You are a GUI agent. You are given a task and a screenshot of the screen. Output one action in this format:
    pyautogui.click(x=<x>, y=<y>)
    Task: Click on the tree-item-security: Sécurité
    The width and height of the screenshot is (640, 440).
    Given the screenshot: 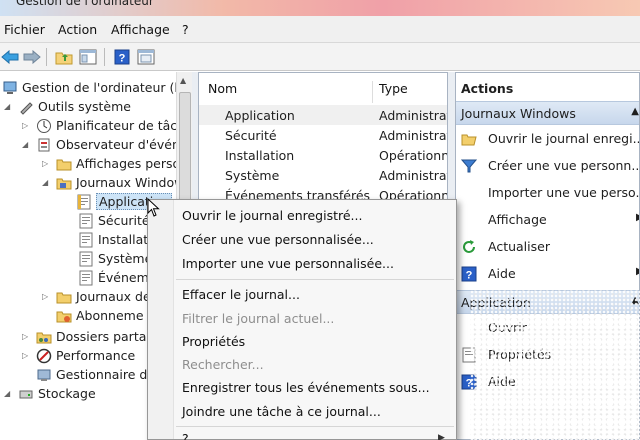 What is the action you would take?
    pyautogui.click(x=114, y=220)
    